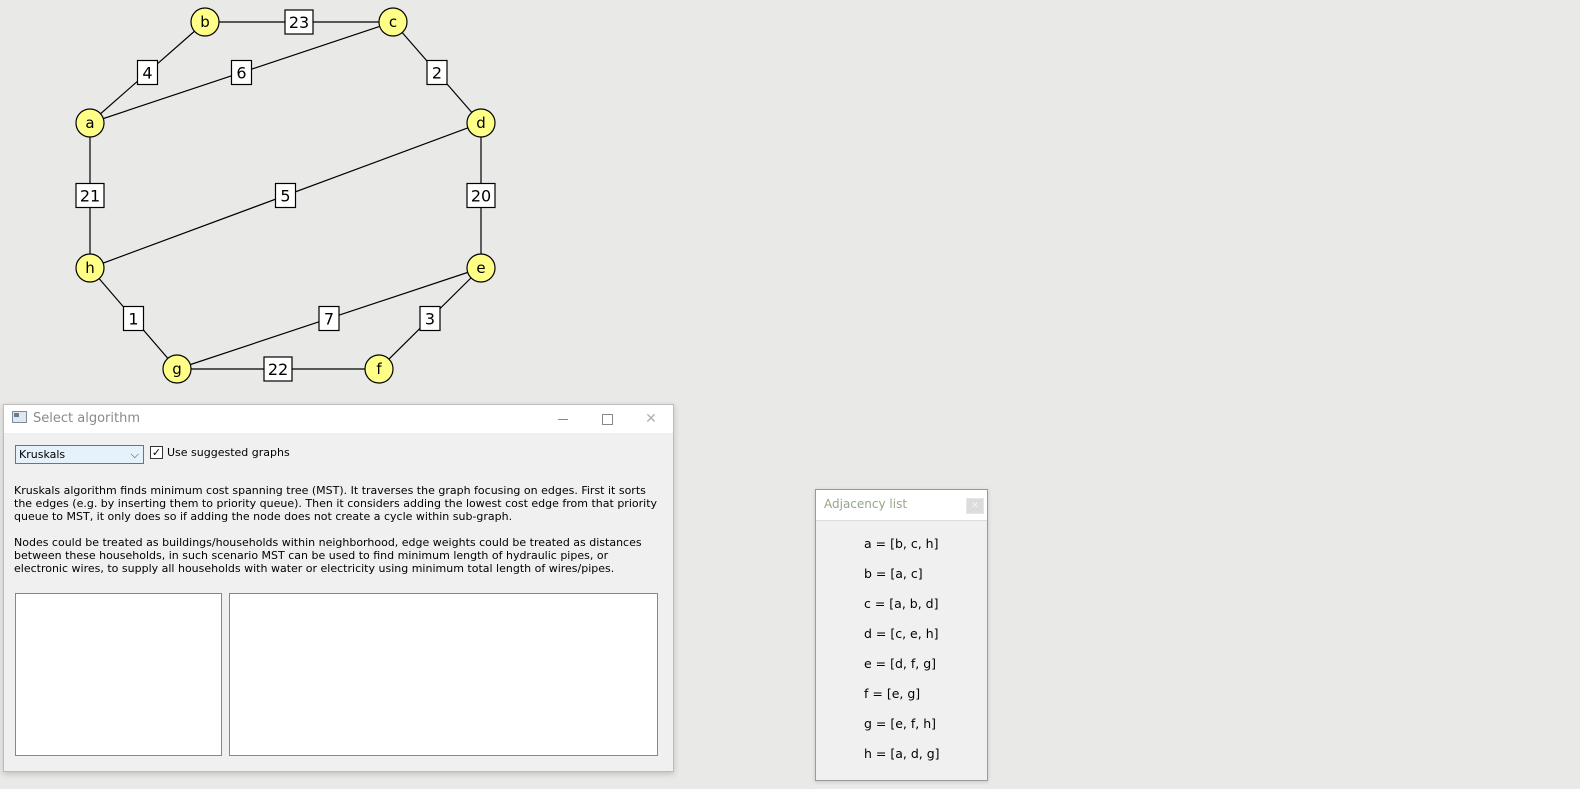  Describe the element at coordinates (900, 663) in the screenshot. I see `adjacency-entry: e = [d, f, g]` at that location.